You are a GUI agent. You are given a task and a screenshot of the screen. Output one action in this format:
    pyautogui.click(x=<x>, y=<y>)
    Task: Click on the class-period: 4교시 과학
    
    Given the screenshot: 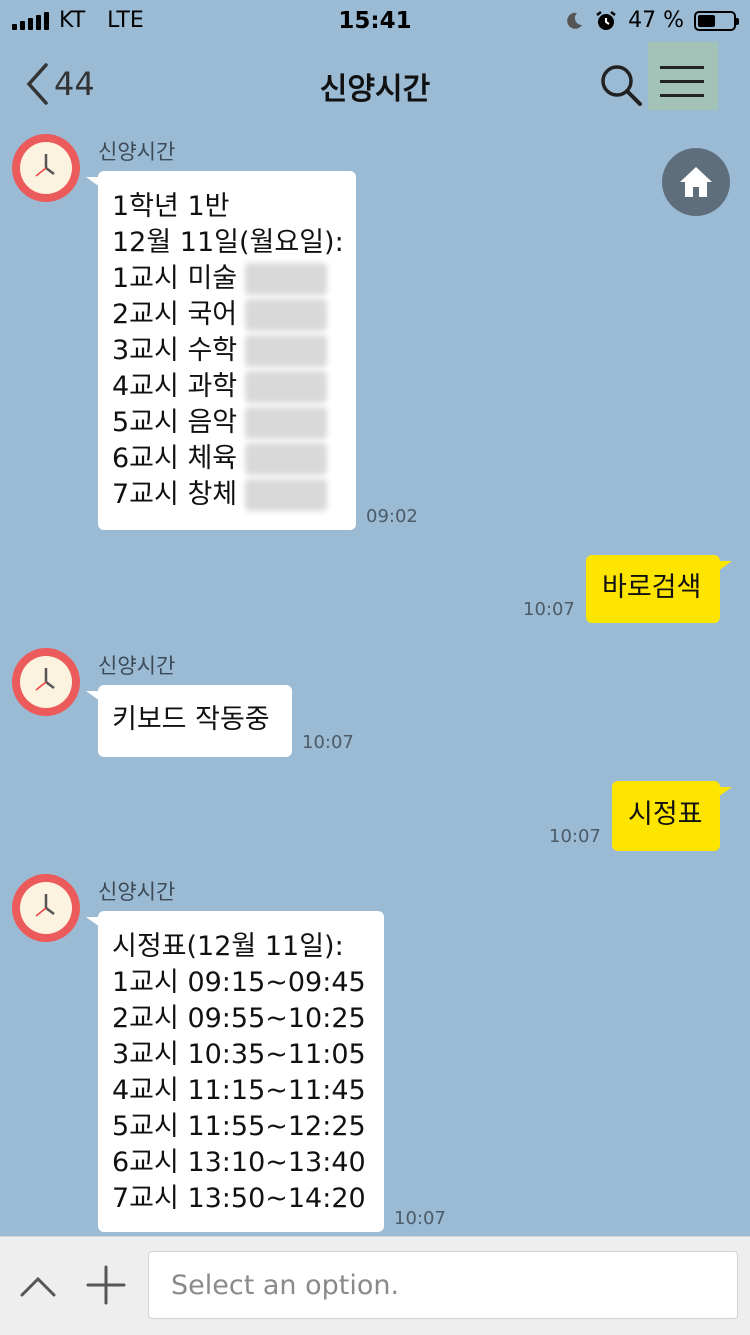 What is the action you would take?
    pyautogui.click(x=175, y=386)
    